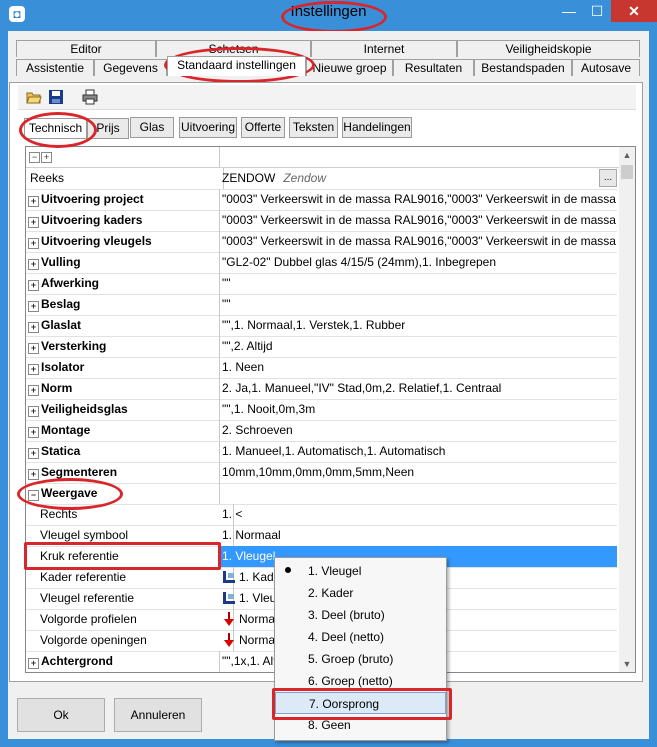  What do you see at coordinates (627, 155) in the screenshot?
I see `scroll-up-icon: ▲` at bounding box center [627, 155].